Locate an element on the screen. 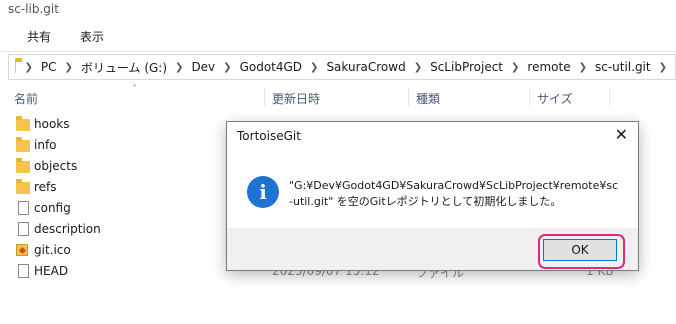 The width and height of the screenshot is (676, 324). breadcrumb-volume: ボリューム (G:) is located at coordinates (124, 67).